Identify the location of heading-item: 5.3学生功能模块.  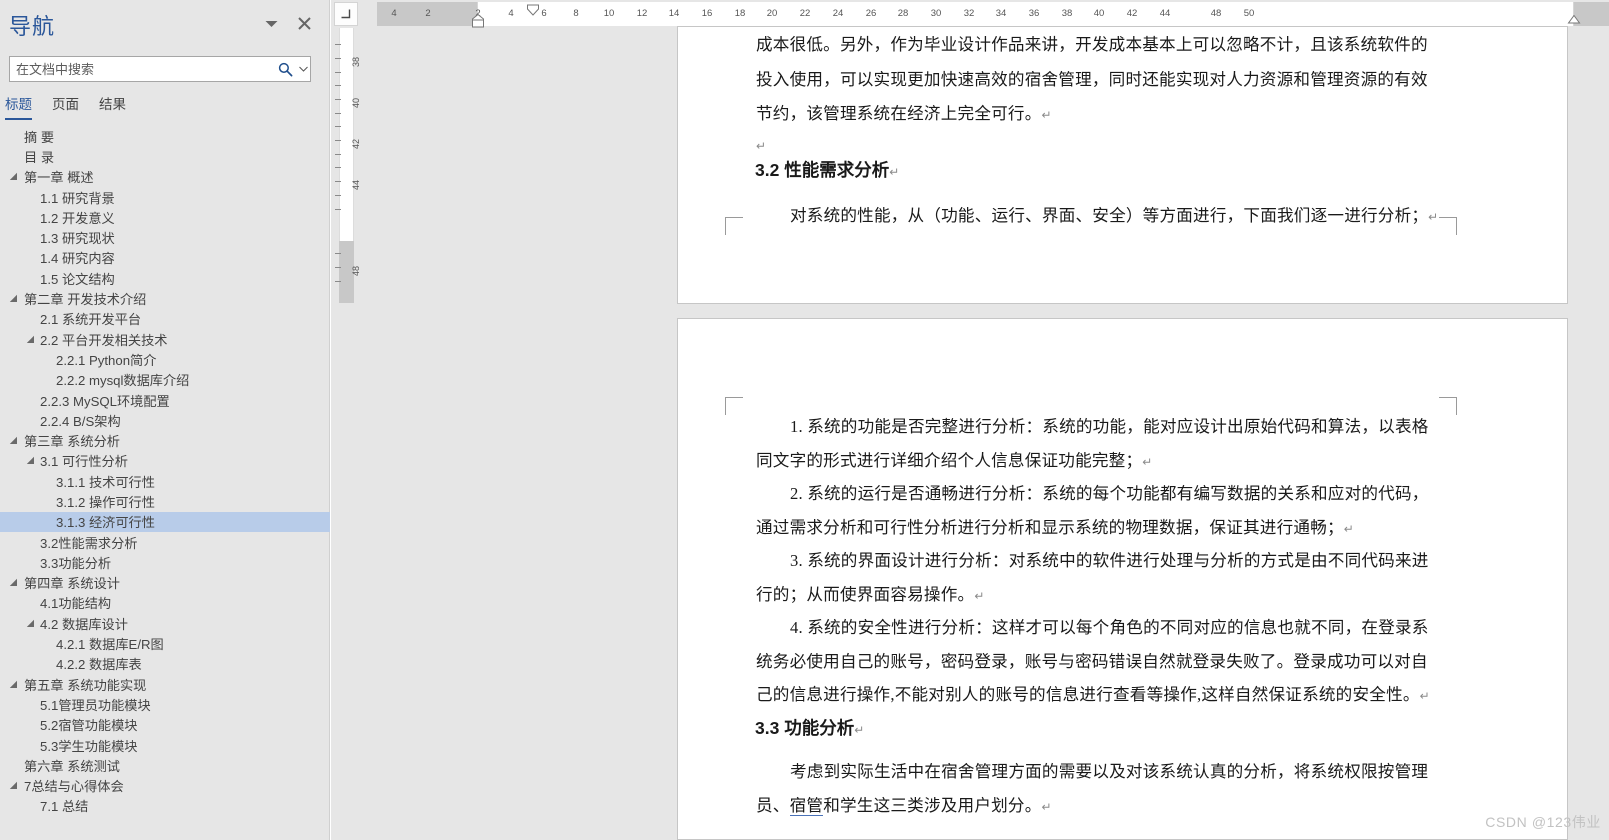
(165, 745).